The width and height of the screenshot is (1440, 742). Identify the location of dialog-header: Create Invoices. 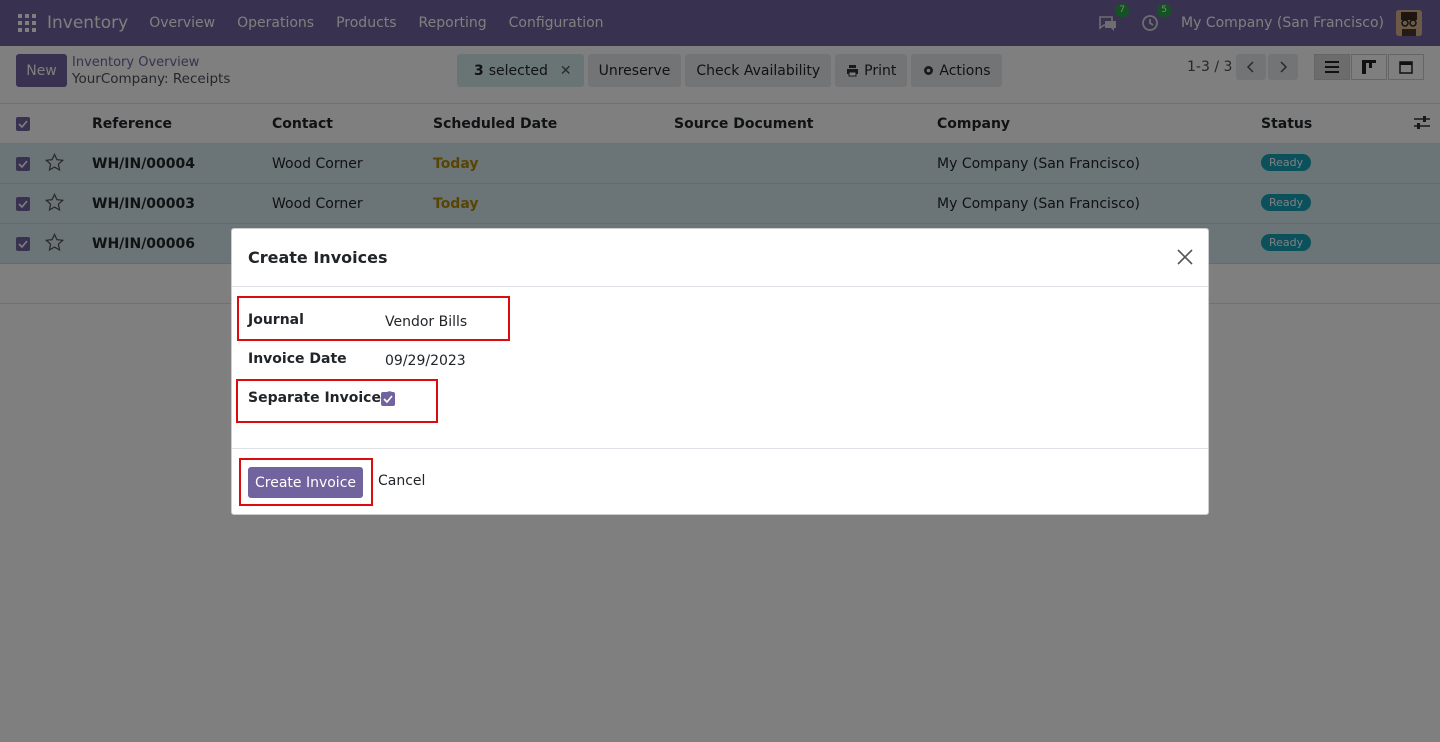
(720, 258).